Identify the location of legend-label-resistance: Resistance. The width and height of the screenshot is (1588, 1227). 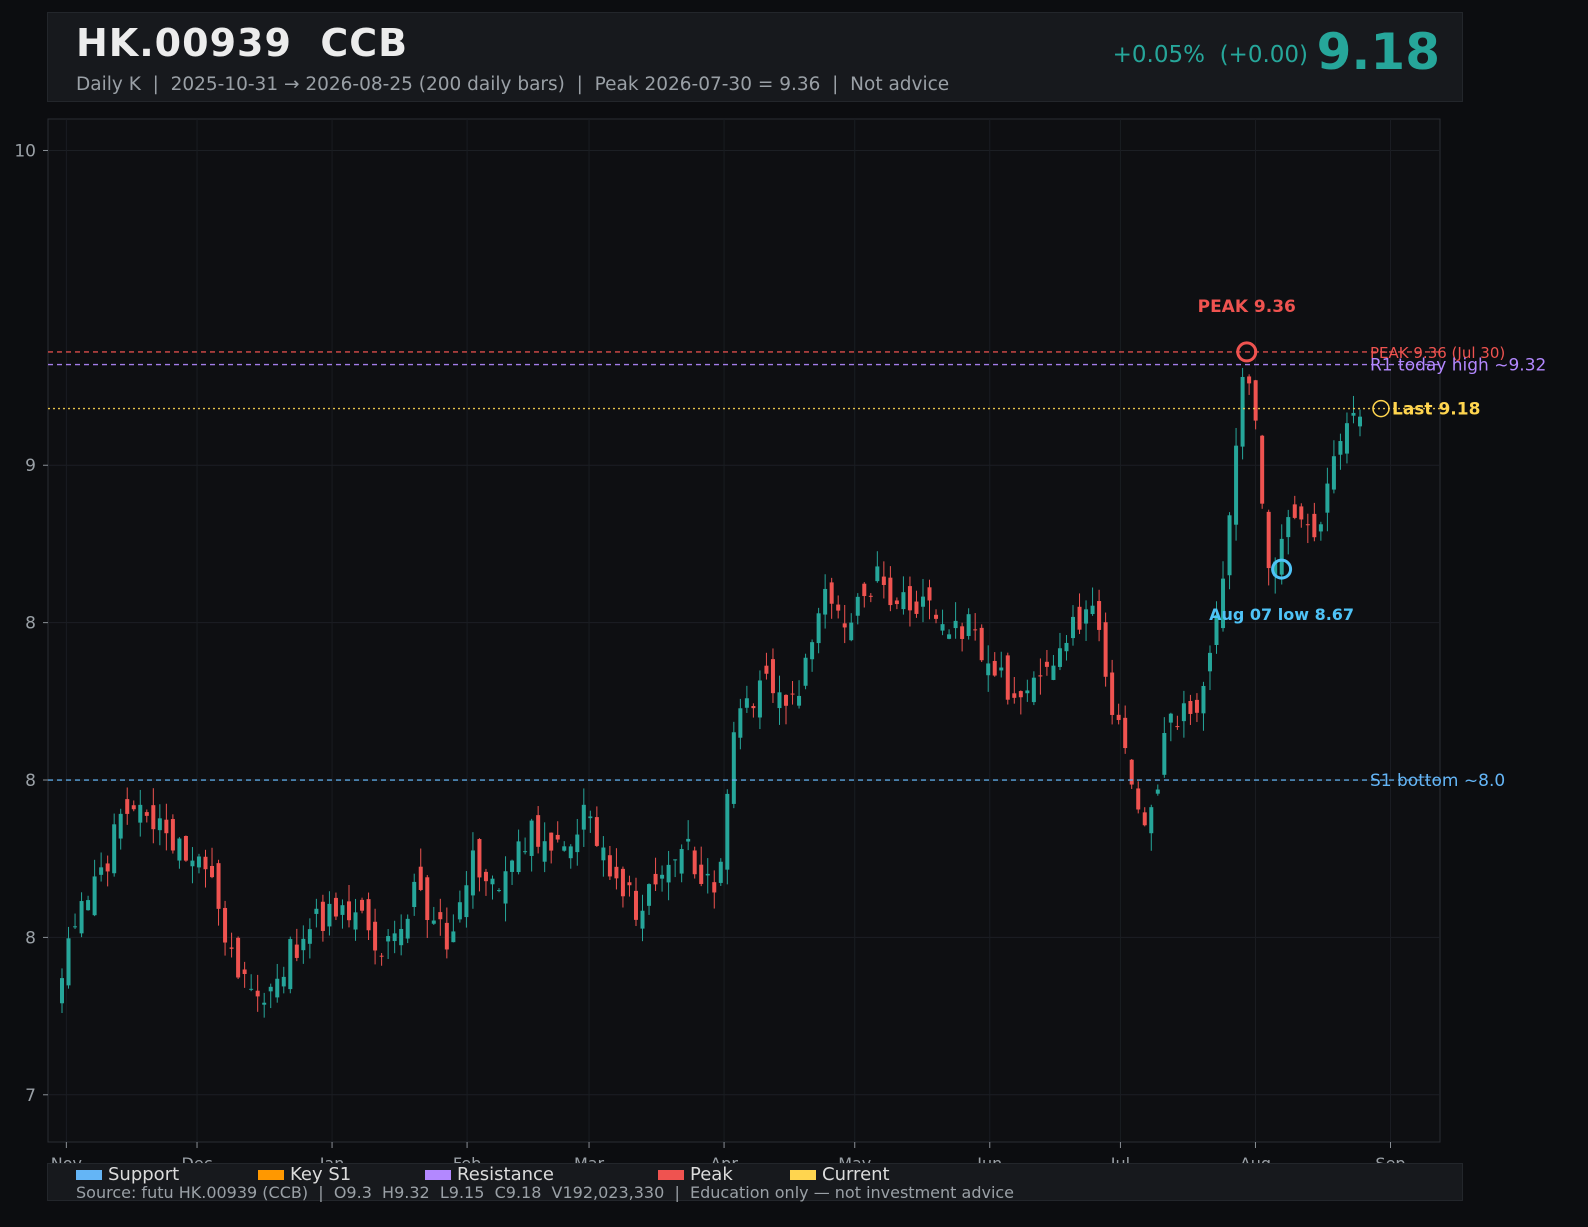
(505, 1174).